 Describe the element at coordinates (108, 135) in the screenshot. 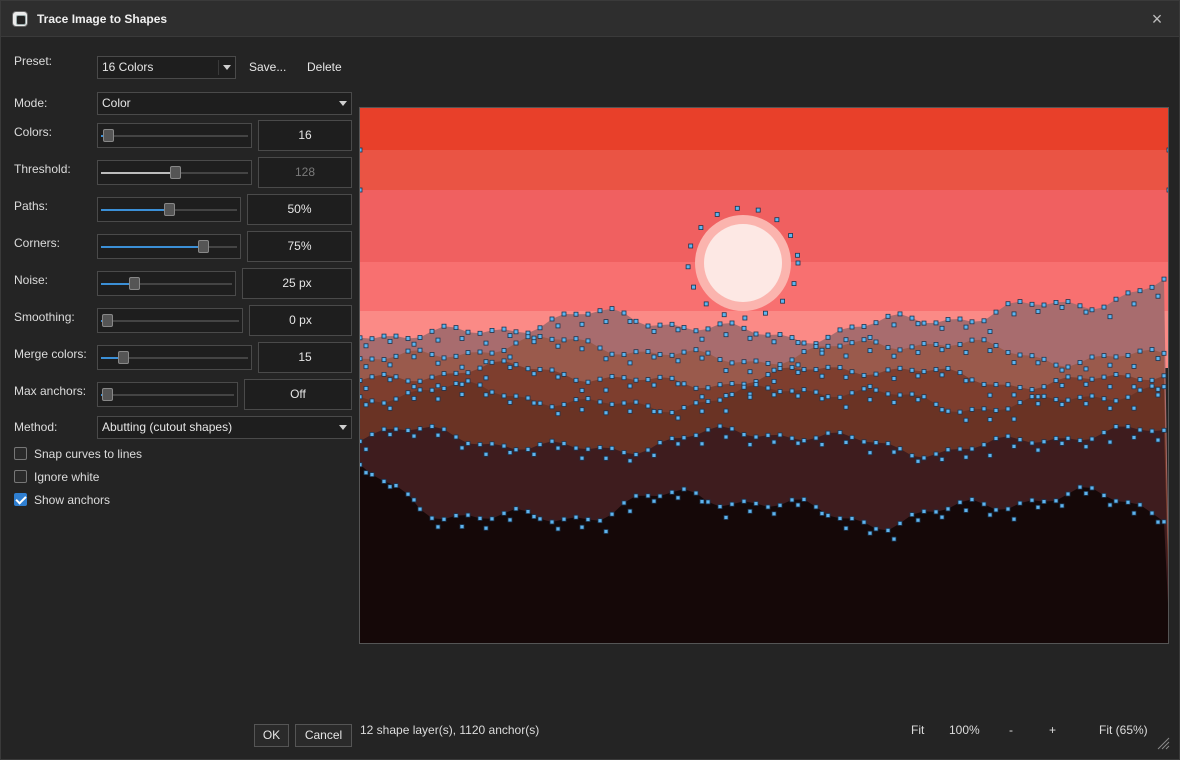

I see `colors-slider-thumb` at that location.